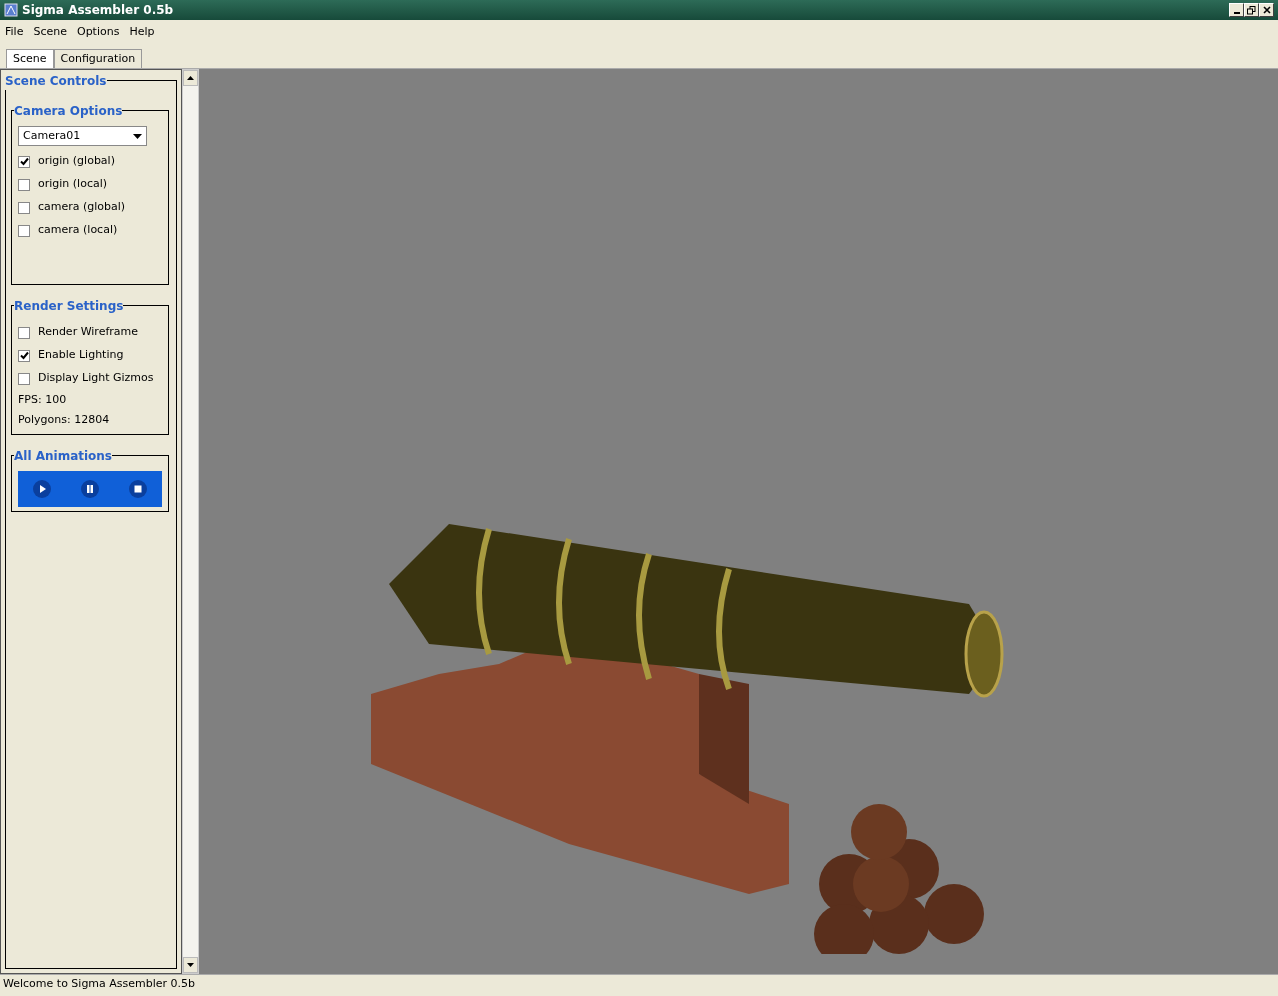 This screenshot has height=996, width=1278. Describe the element at coordinates (98, 32) in the screenshot. I see `menu-item: Options` at that location.